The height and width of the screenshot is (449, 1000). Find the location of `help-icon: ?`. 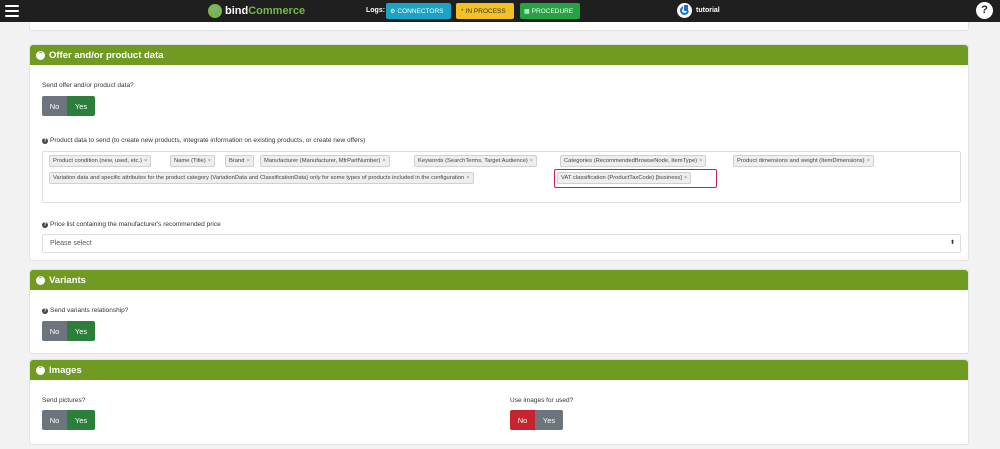

help-icon: ? is located at coordinates (984, 10).